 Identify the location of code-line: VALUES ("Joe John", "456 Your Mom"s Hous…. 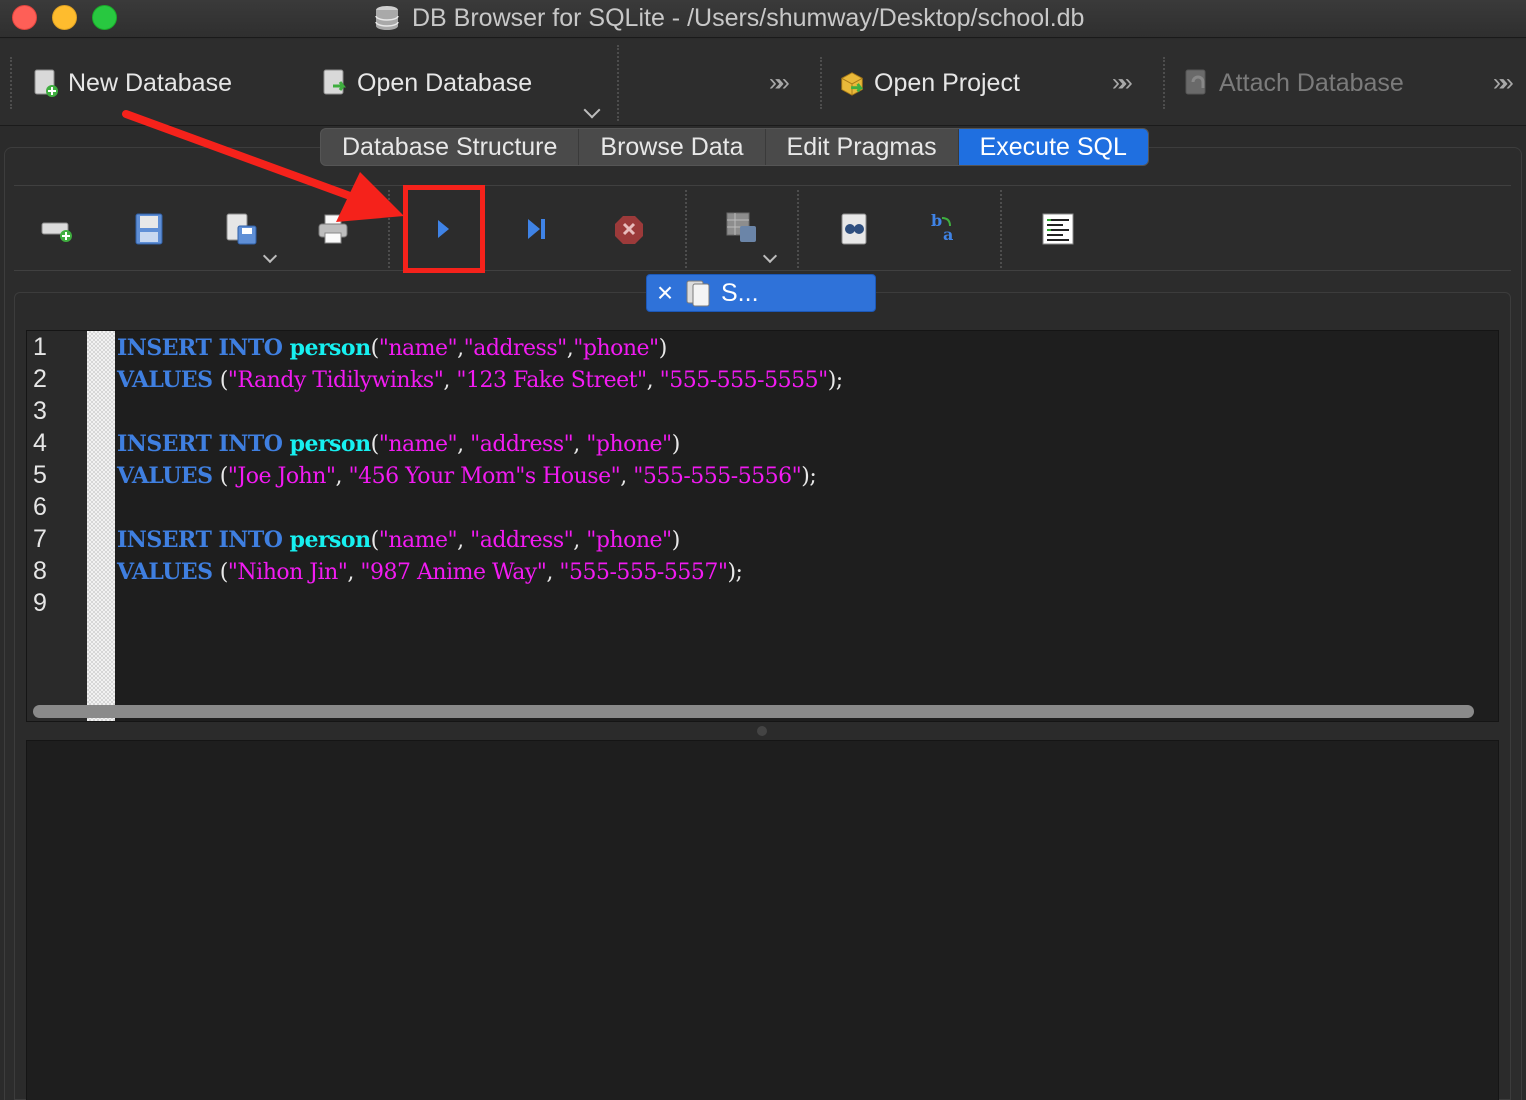
(467, 476).